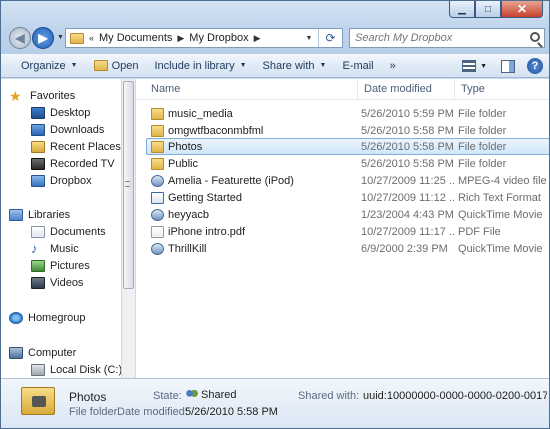  I want to click on organize-label: Organize, so click(43, 65).